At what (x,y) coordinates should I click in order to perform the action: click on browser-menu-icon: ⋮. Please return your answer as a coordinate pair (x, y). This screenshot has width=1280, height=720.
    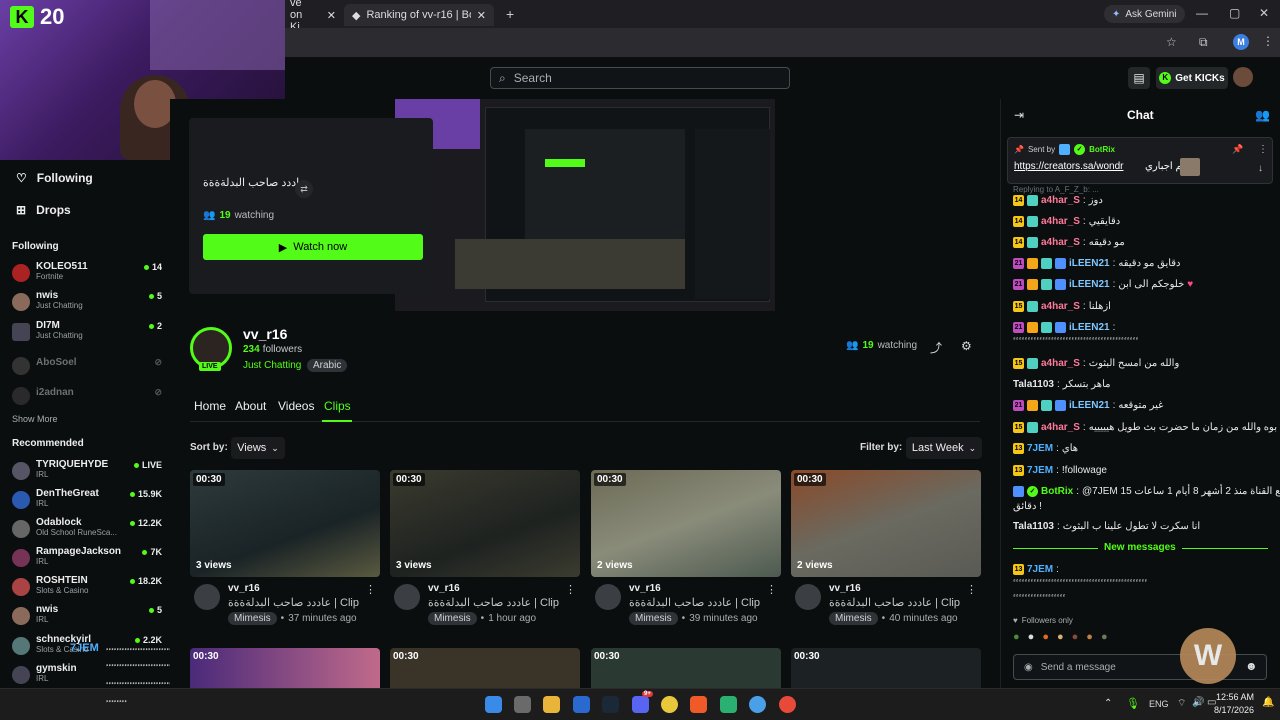
    Looking at the image, I should click on (1268, 41).